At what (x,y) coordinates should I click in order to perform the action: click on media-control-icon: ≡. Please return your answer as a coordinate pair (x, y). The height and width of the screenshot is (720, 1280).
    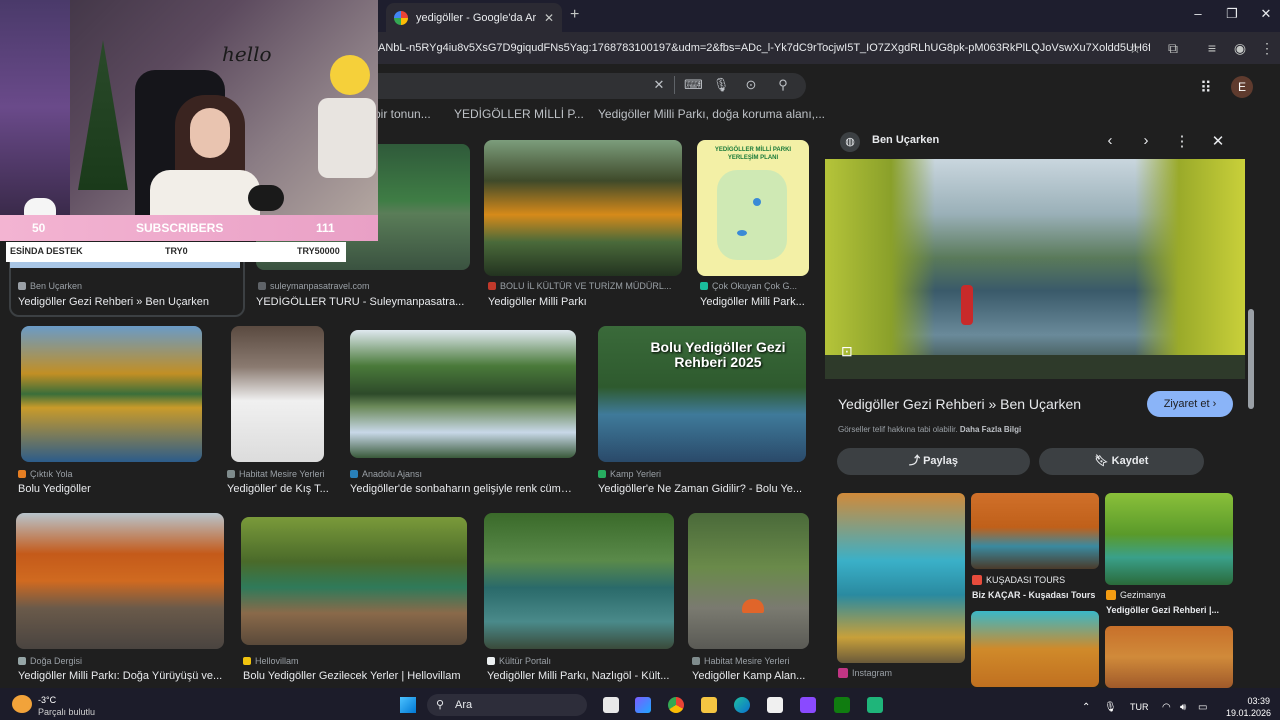
    Looking at the image, I should click on (1212, 48).